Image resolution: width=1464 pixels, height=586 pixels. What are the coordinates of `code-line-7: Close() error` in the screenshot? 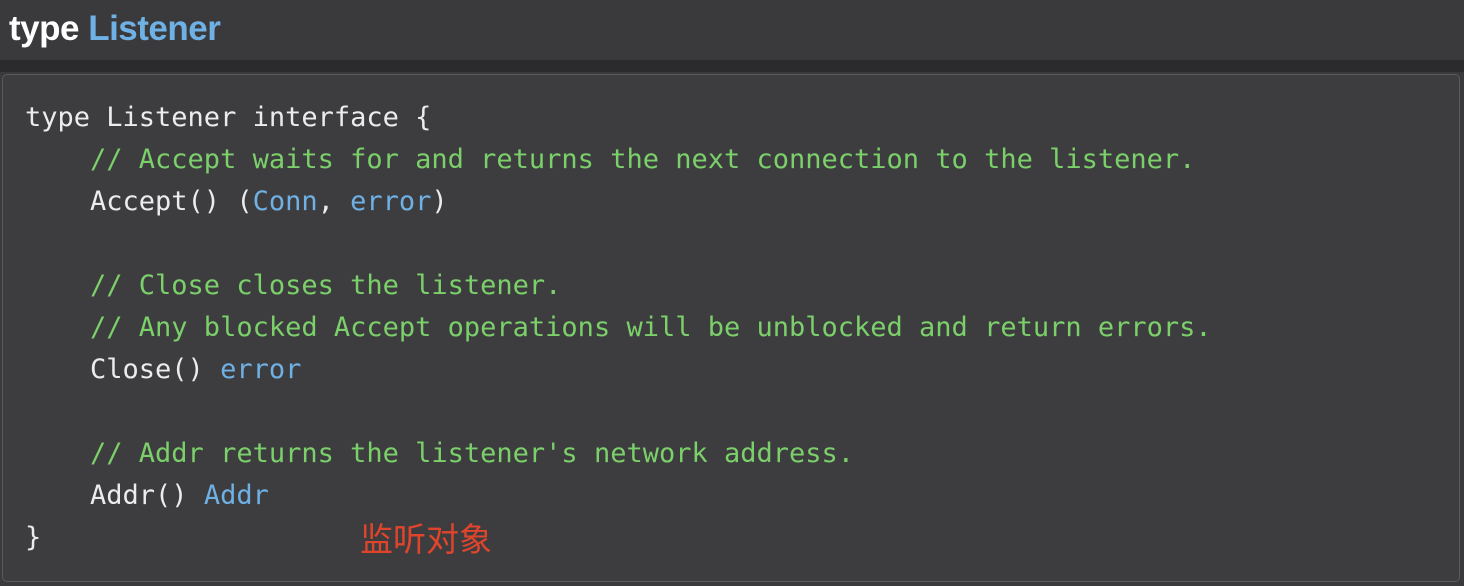 It's located at (618, 370).